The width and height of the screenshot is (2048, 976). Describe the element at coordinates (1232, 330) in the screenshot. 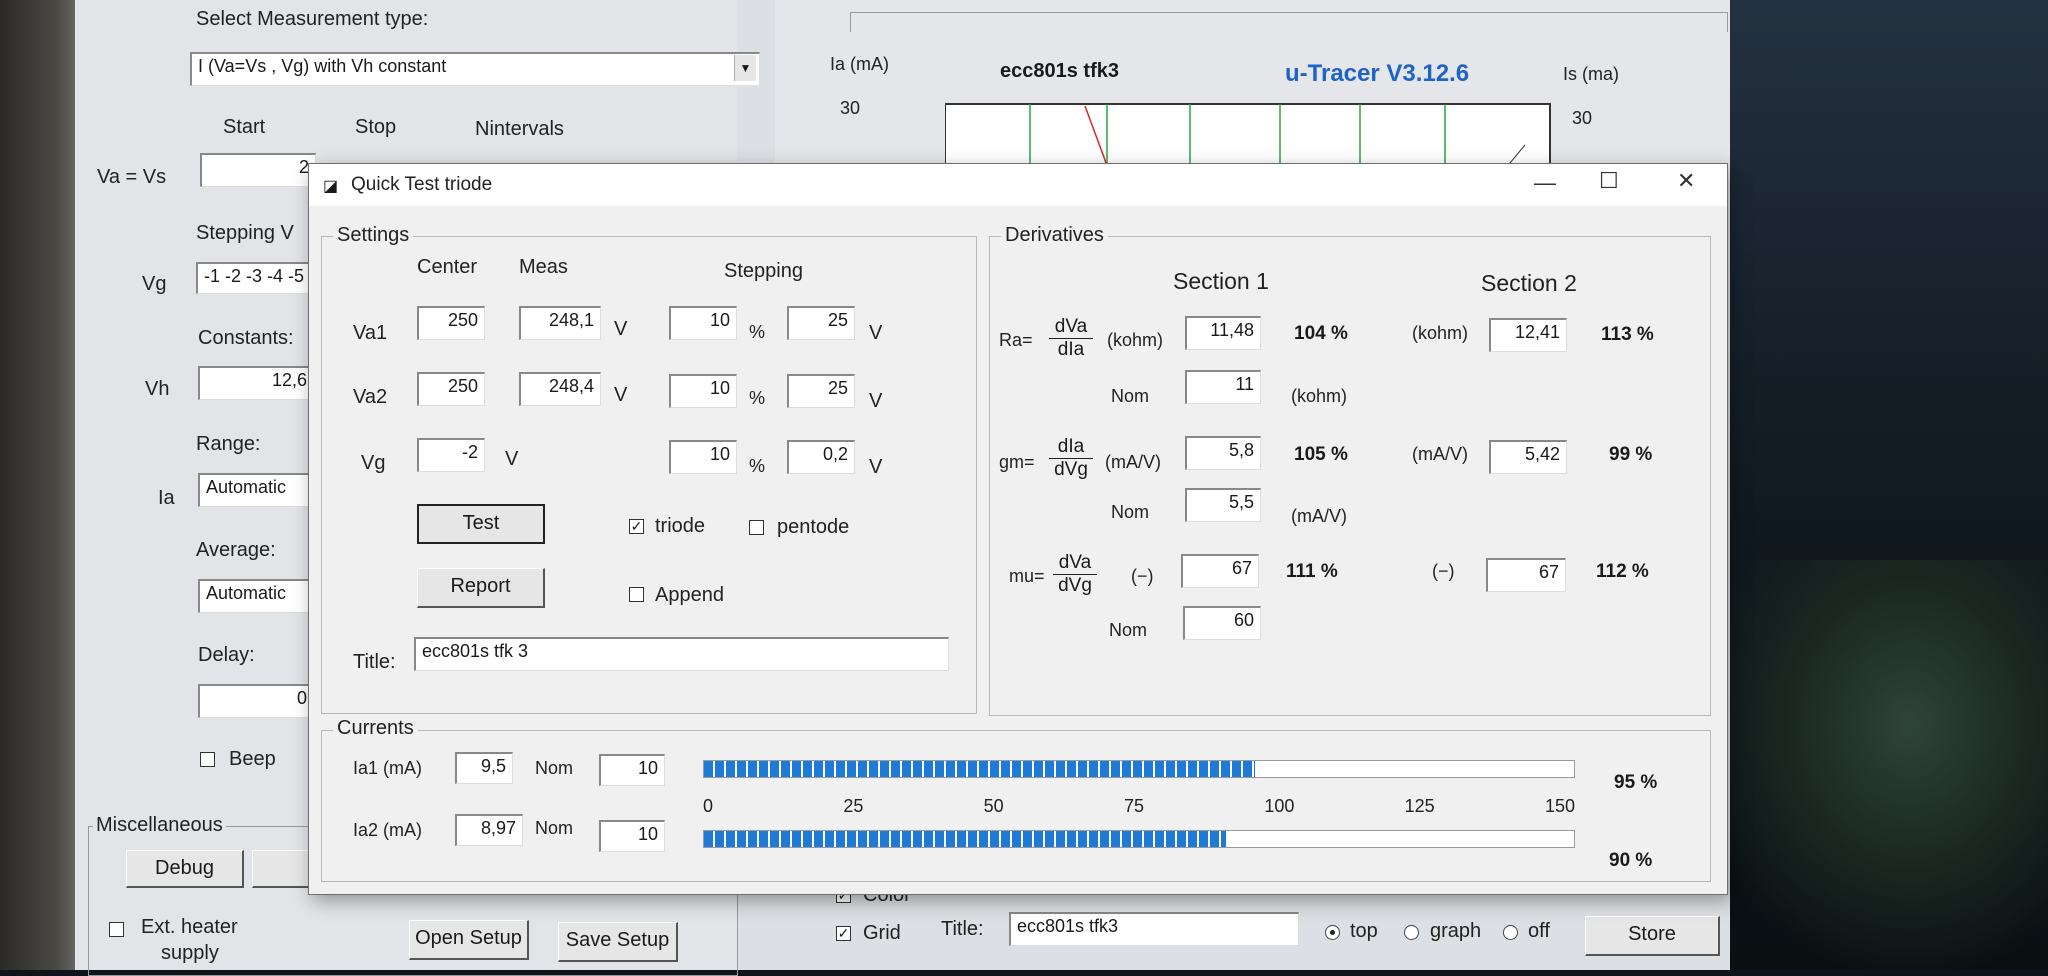

I see `ra-s1-value: 11,48` at that location.